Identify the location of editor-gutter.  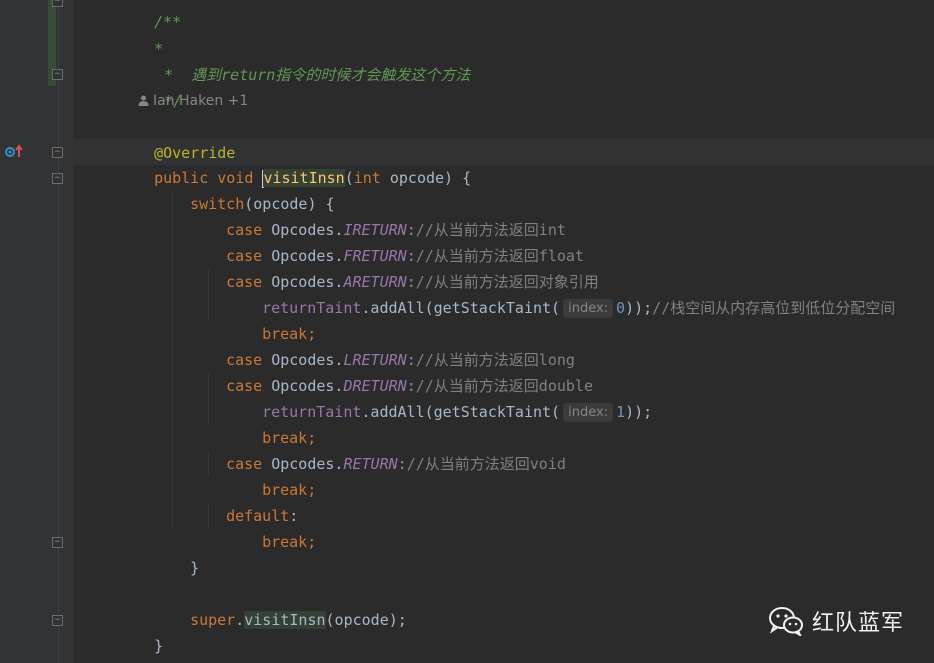
(37, 331).